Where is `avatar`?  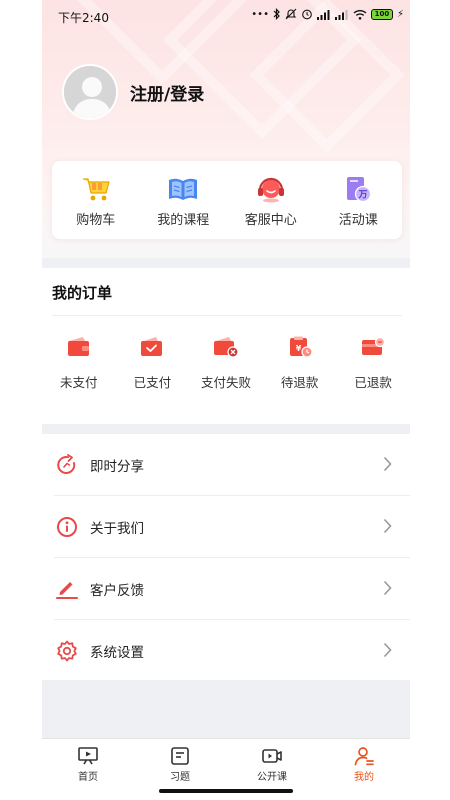
avatar is located at coordinates (90, 92).